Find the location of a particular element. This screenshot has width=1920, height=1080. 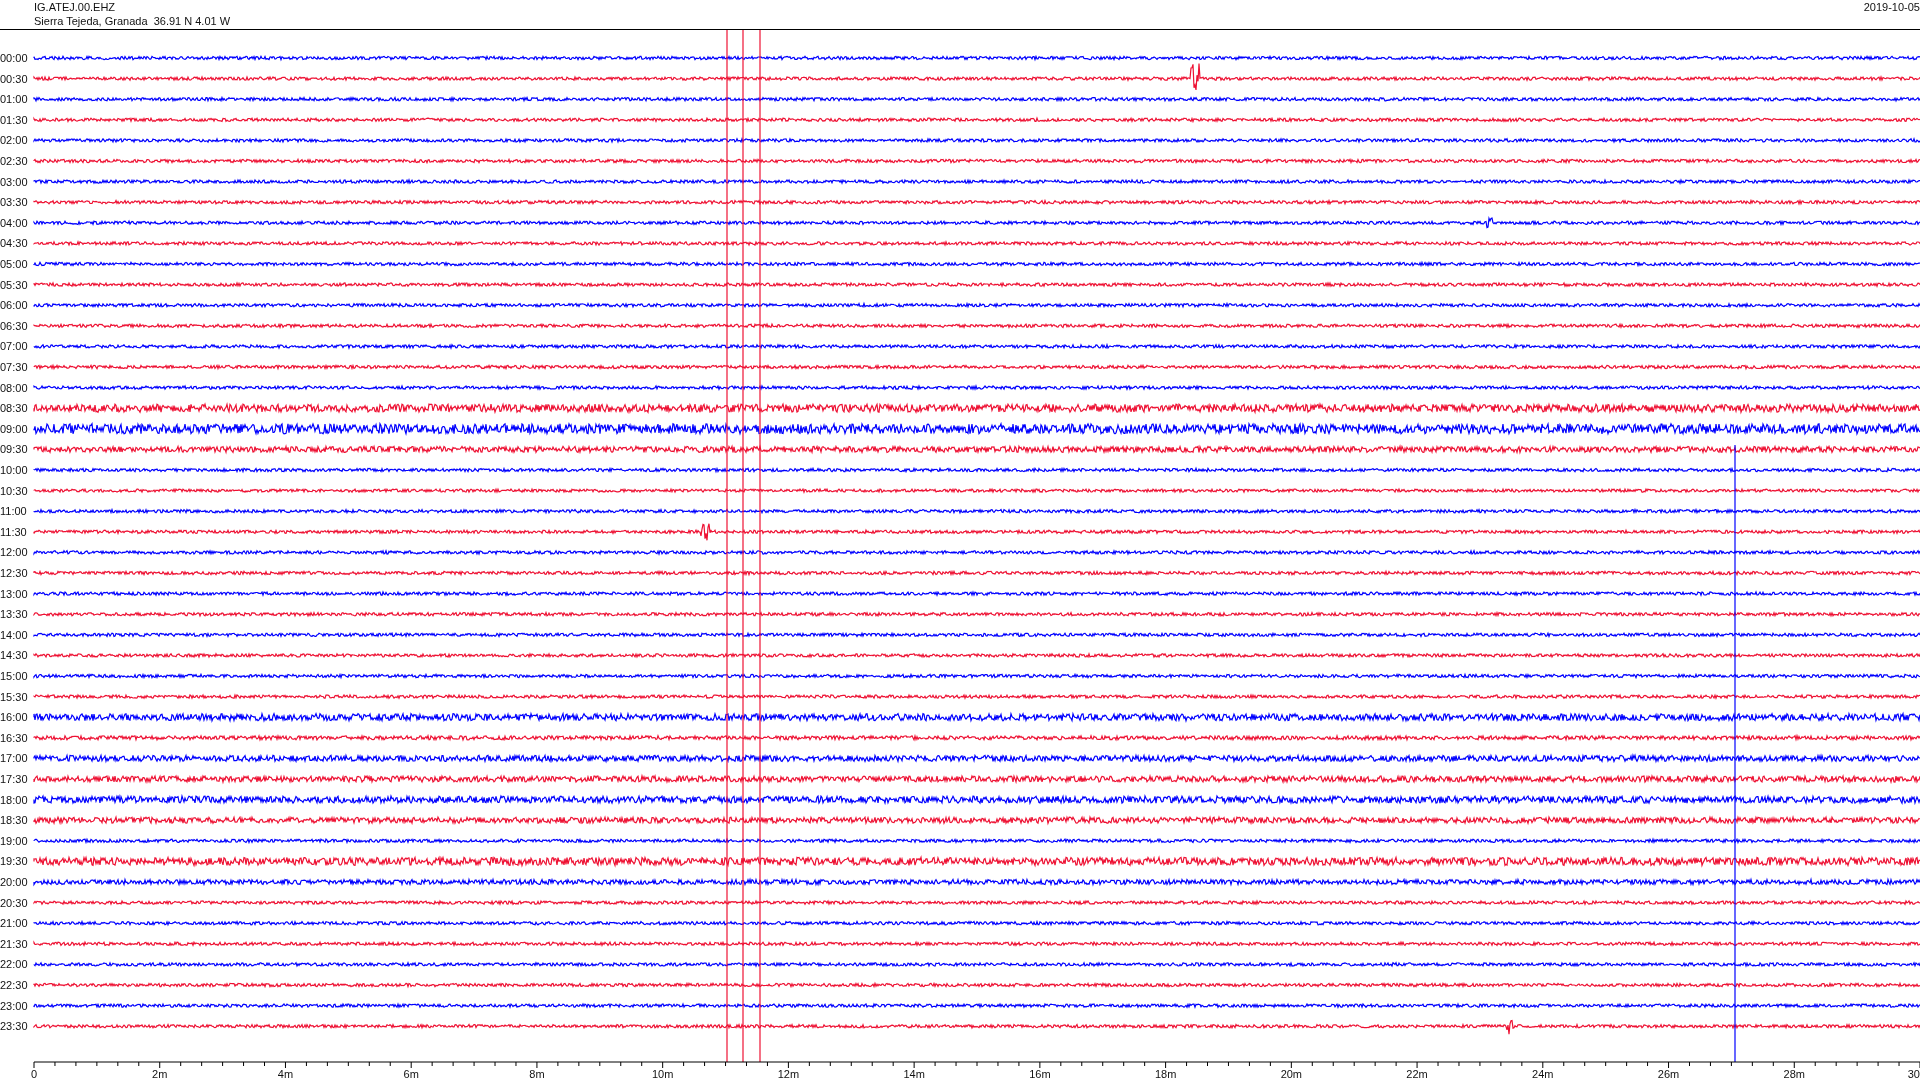

time-label: 11:00 is located at coordinates (13, 511).